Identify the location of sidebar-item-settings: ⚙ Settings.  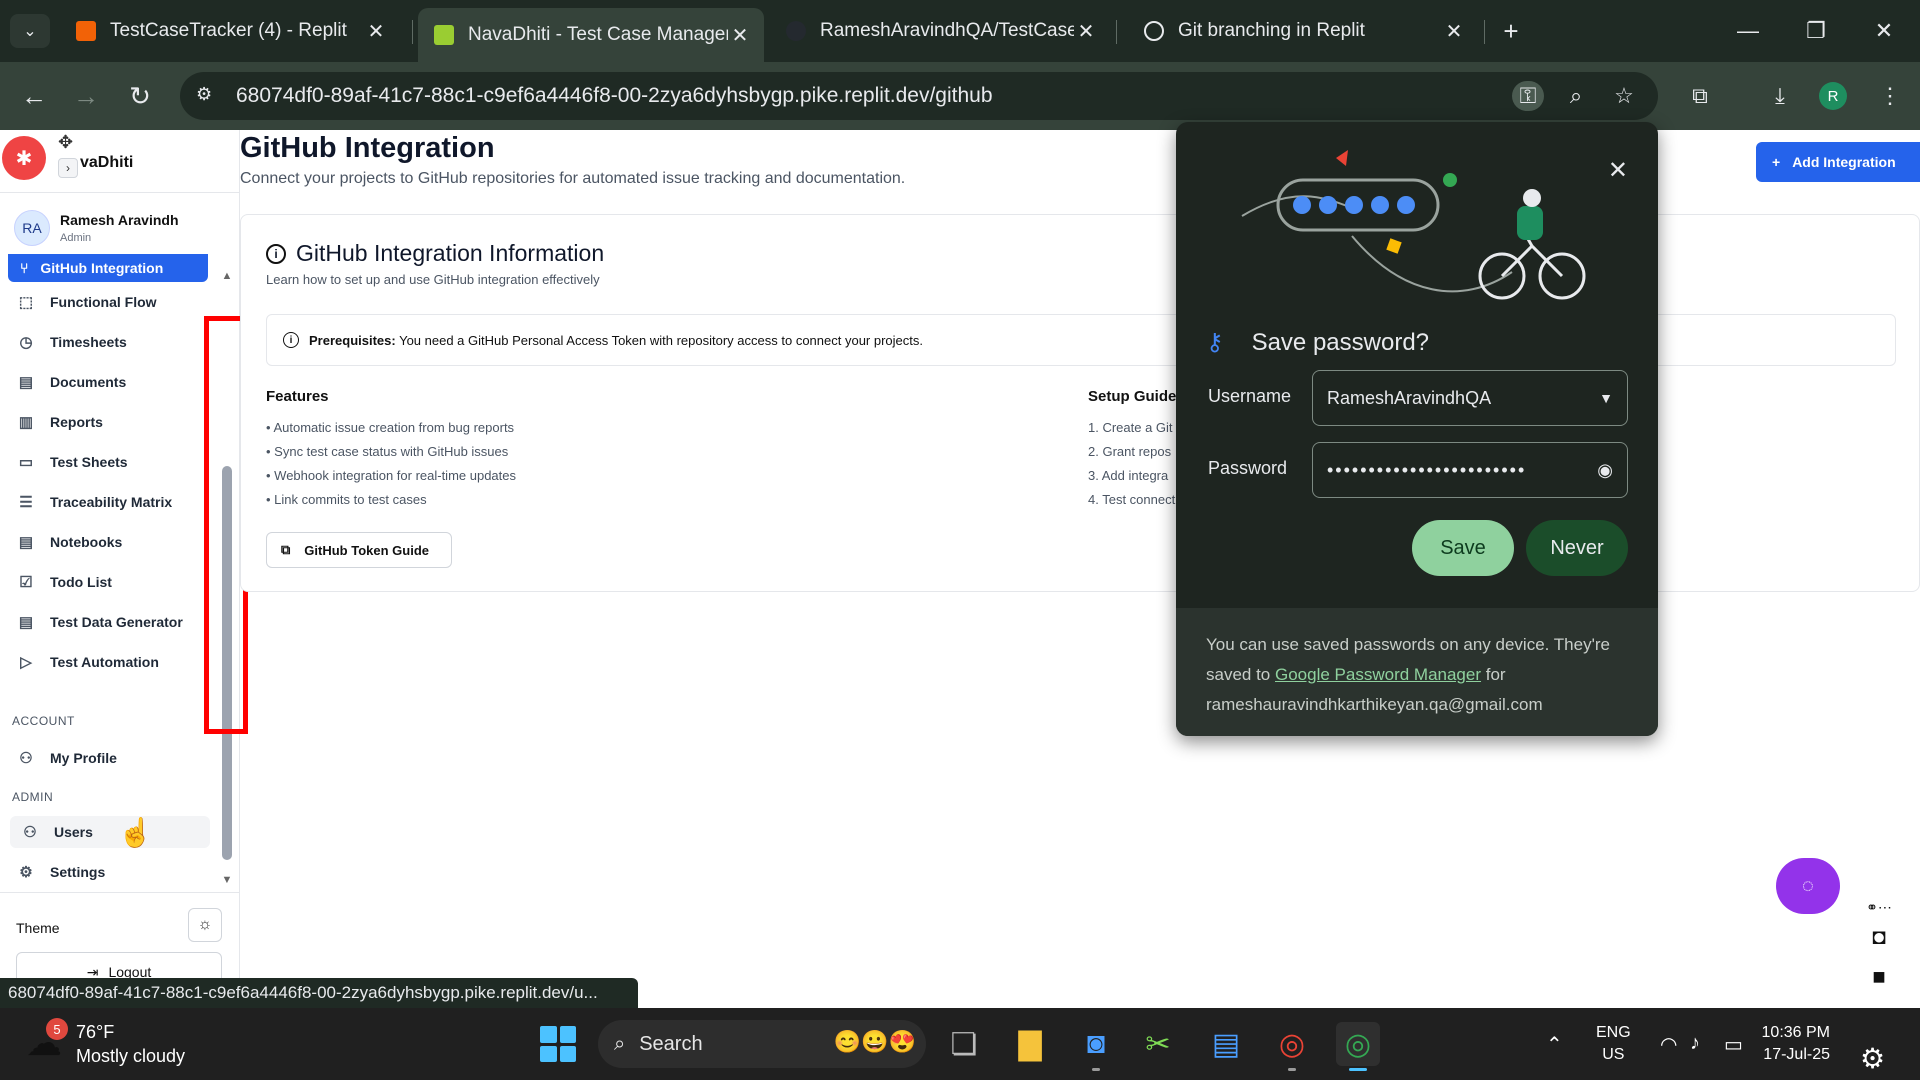
(110, 872).